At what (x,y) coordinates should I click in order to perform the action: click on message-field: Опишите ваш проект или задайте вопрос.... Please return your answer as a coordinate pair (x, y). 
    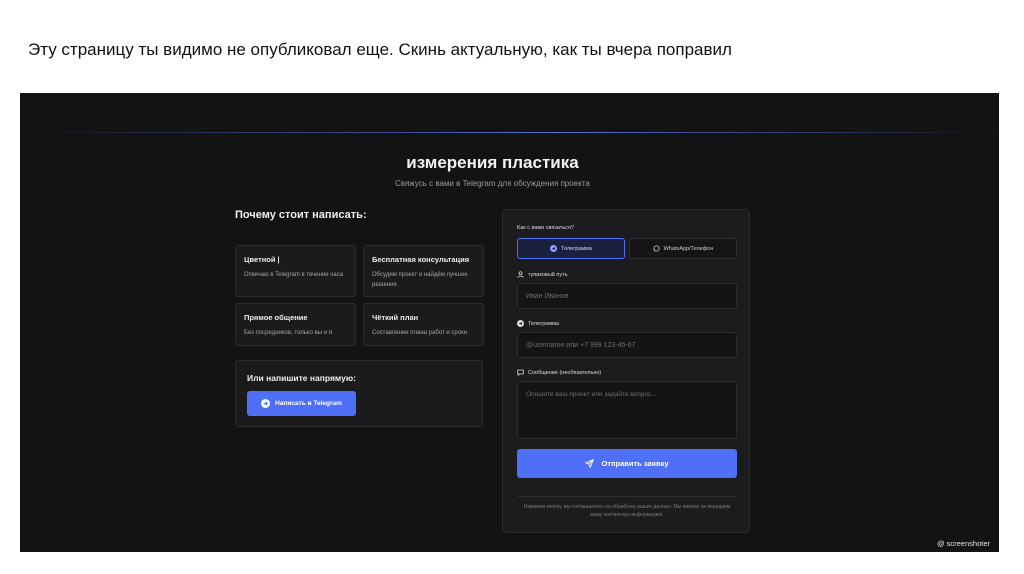
    Looking at the image, I should click on (627, 410).